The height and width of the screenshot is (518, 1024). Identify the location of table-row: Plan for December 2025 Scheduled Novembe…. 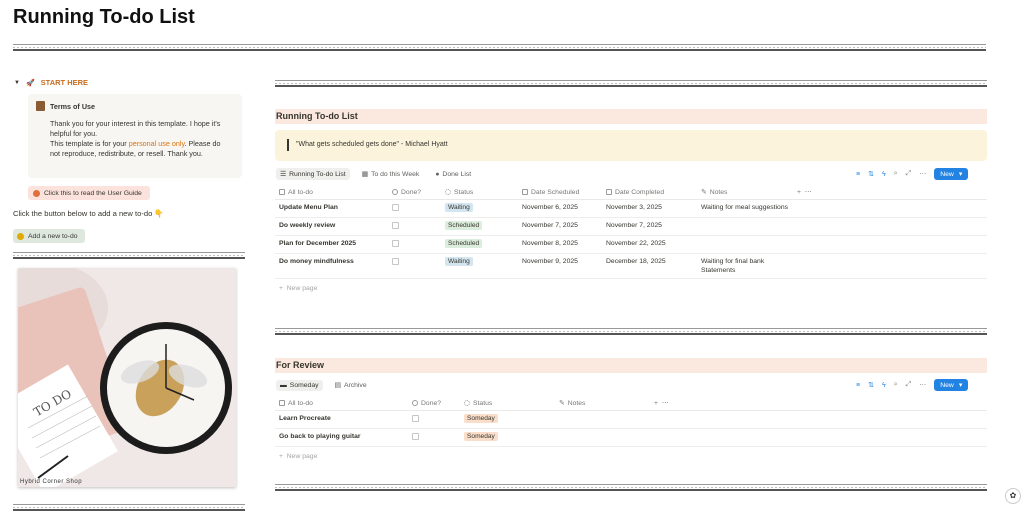
(631, 244).